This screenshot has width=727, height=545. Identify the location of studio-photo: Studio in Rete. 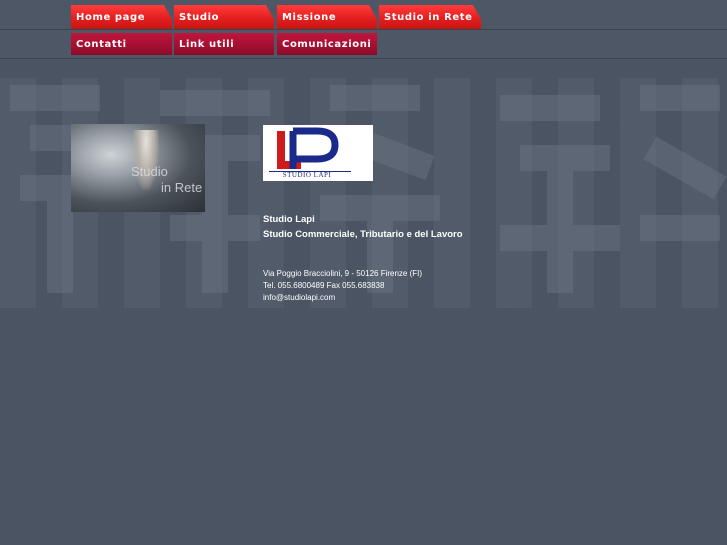
(138, 168).